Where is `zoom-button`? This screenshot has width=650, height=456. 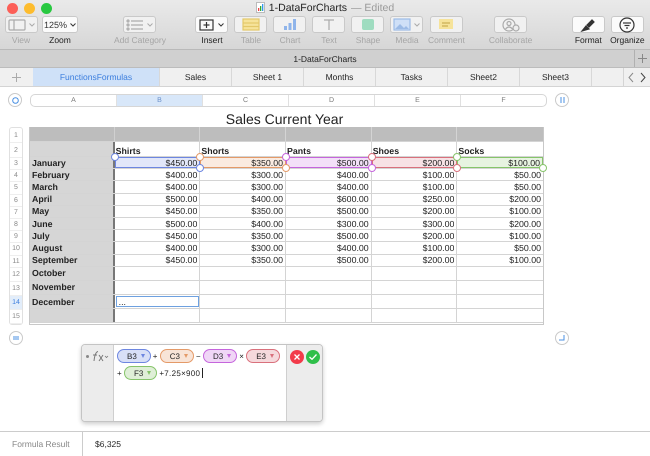 zoom-button is located at coordinates (46, 8).